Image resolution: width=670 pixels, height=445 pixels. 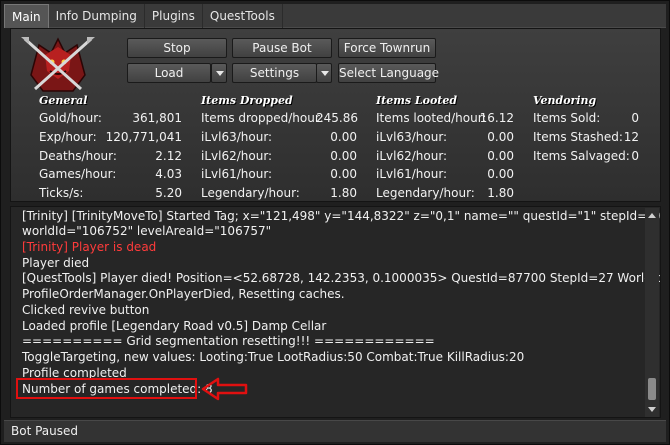 I want to click on gold-hour-label: Gold/hour:, so click(x=70, y=118).